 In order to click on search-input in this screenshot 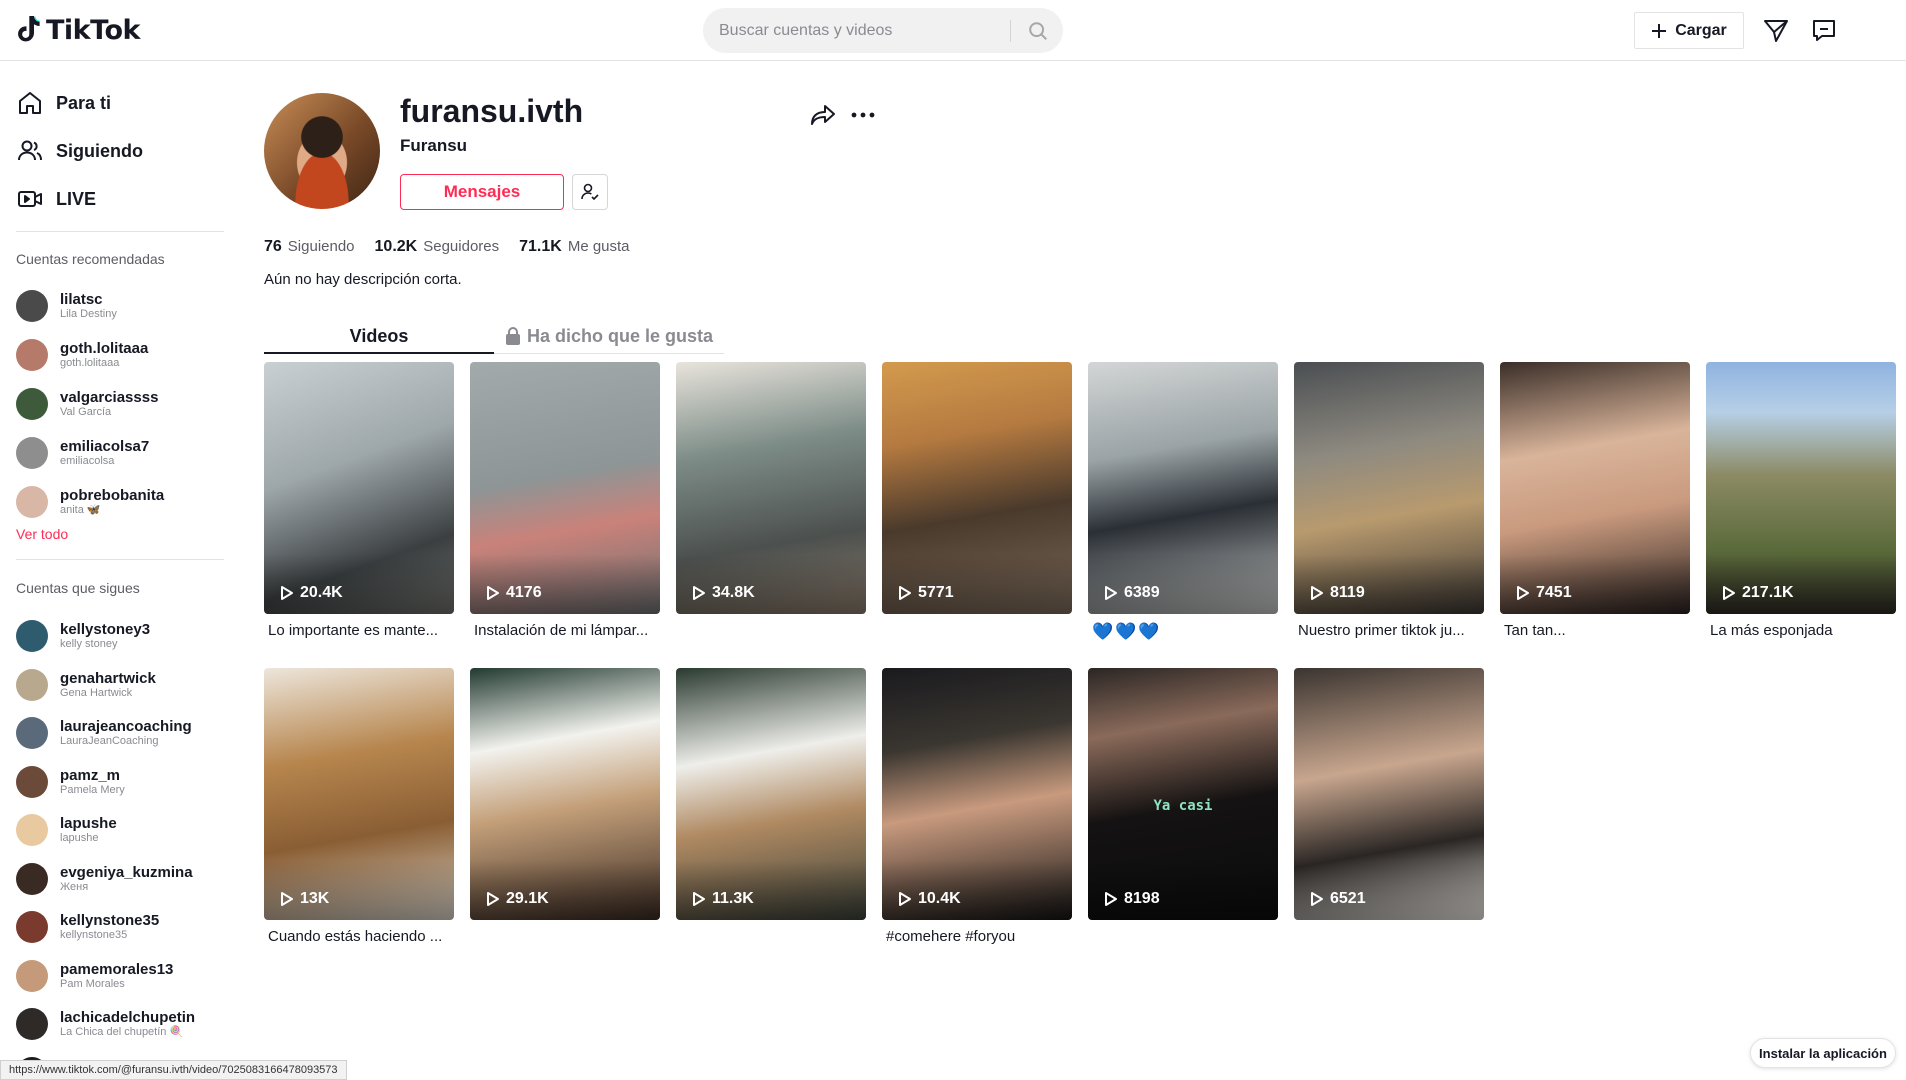, I will do `click(869, 30)`.